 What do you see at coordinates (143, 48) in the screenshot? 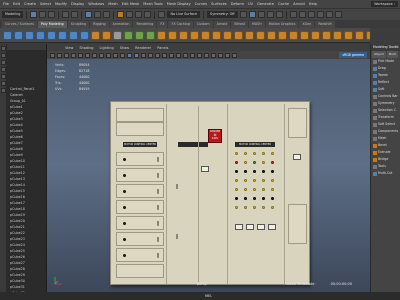
I see `viewport-menu-renderer: Renderer` at bounding box center [143, 48].